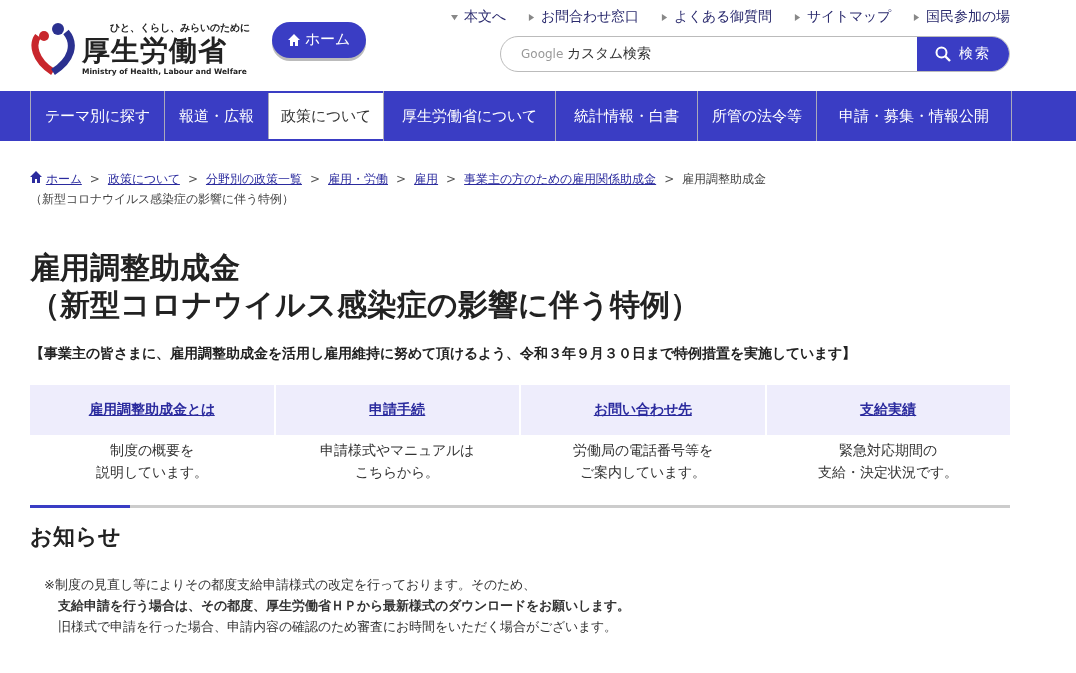 The height and width of the screenshot is (673, 1076). Describe the element at coordinates (76, 537) in the screenshot. I see `section-heading: お知らせ` at that location.